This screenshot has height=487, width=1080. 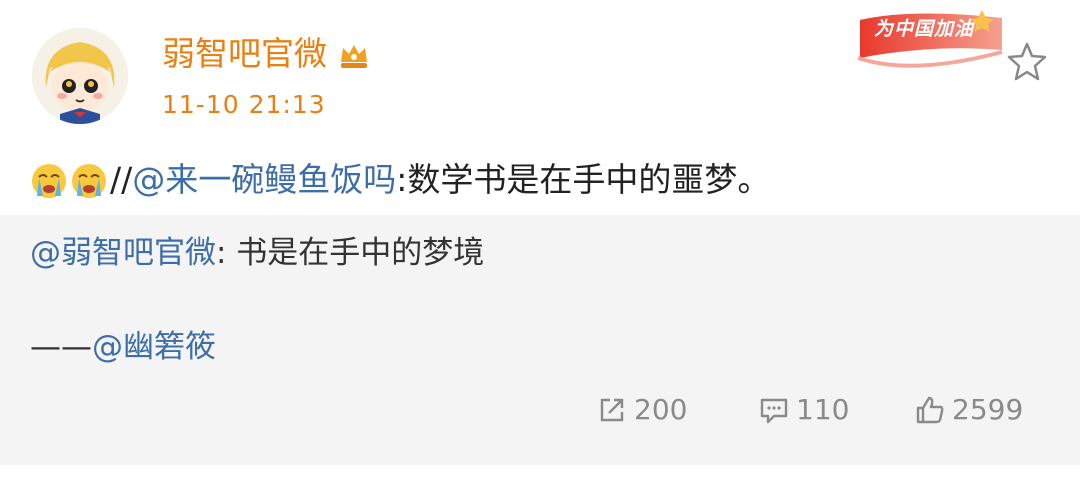 I want to click on favorite-star-icon, so click(x=1027, y=61).